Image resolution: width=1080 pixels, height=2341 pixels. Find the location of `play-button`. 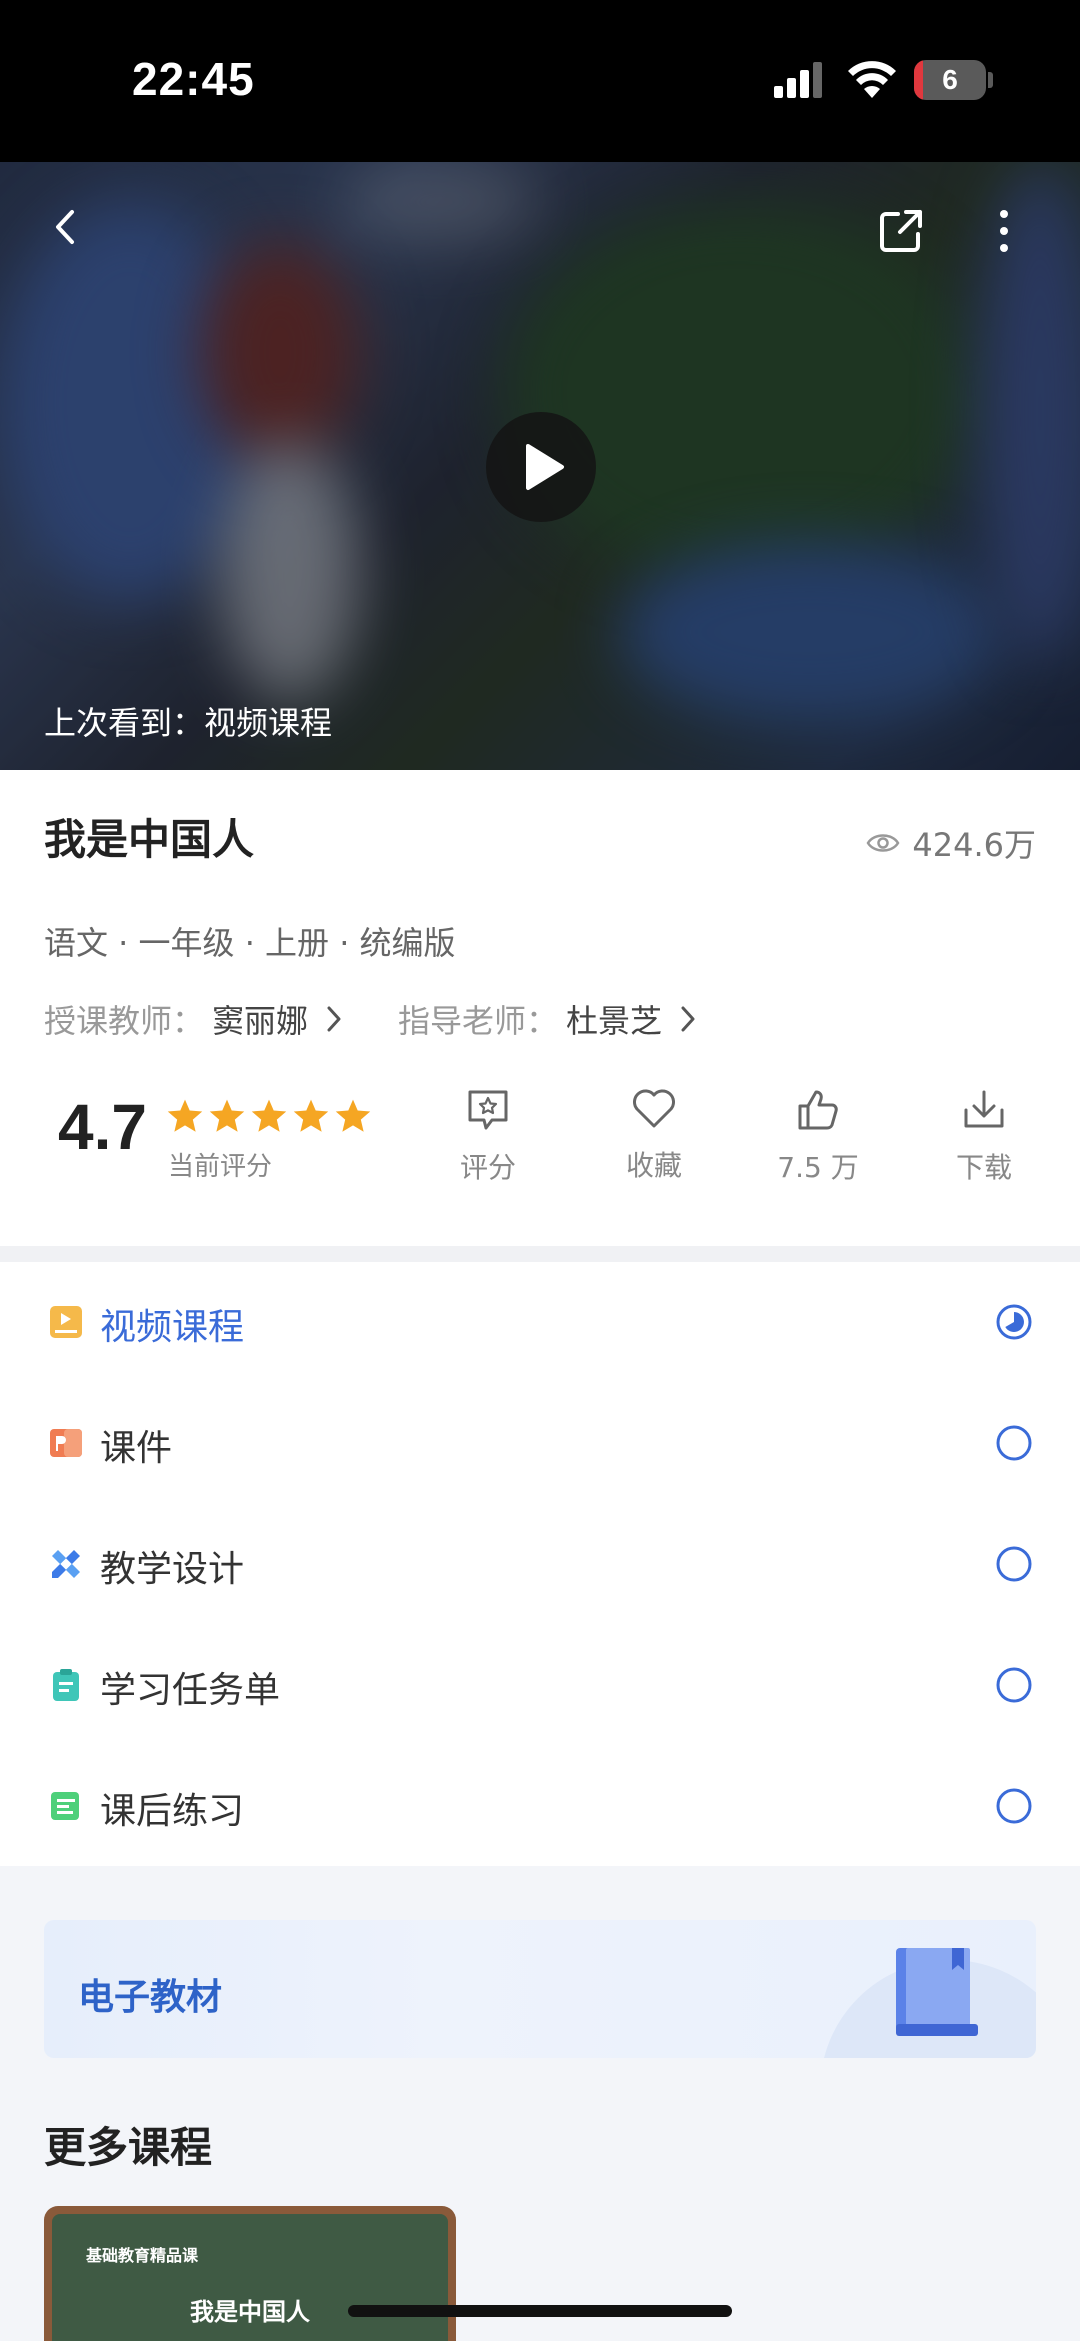

play-button is located at coordinates (541, 467).